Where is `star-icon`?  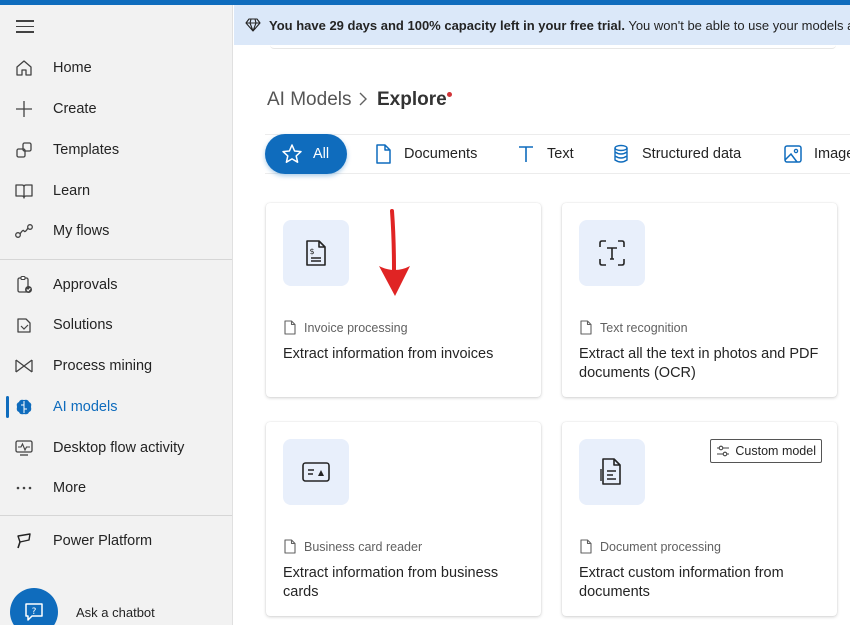
star-icon is located at coordinates (292, 153).